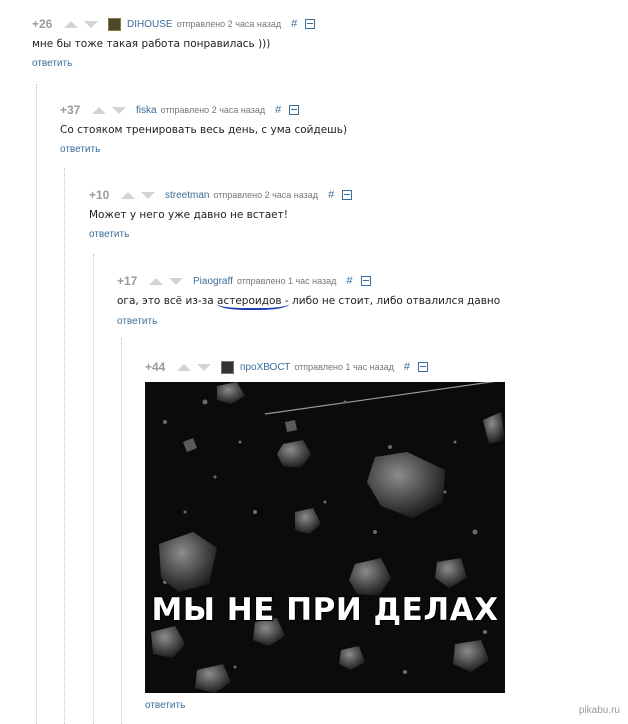  What do you see at coordinates (187, 195) in the screenshot?
I see `username-link: streetman` at bounding box center [187, 195].